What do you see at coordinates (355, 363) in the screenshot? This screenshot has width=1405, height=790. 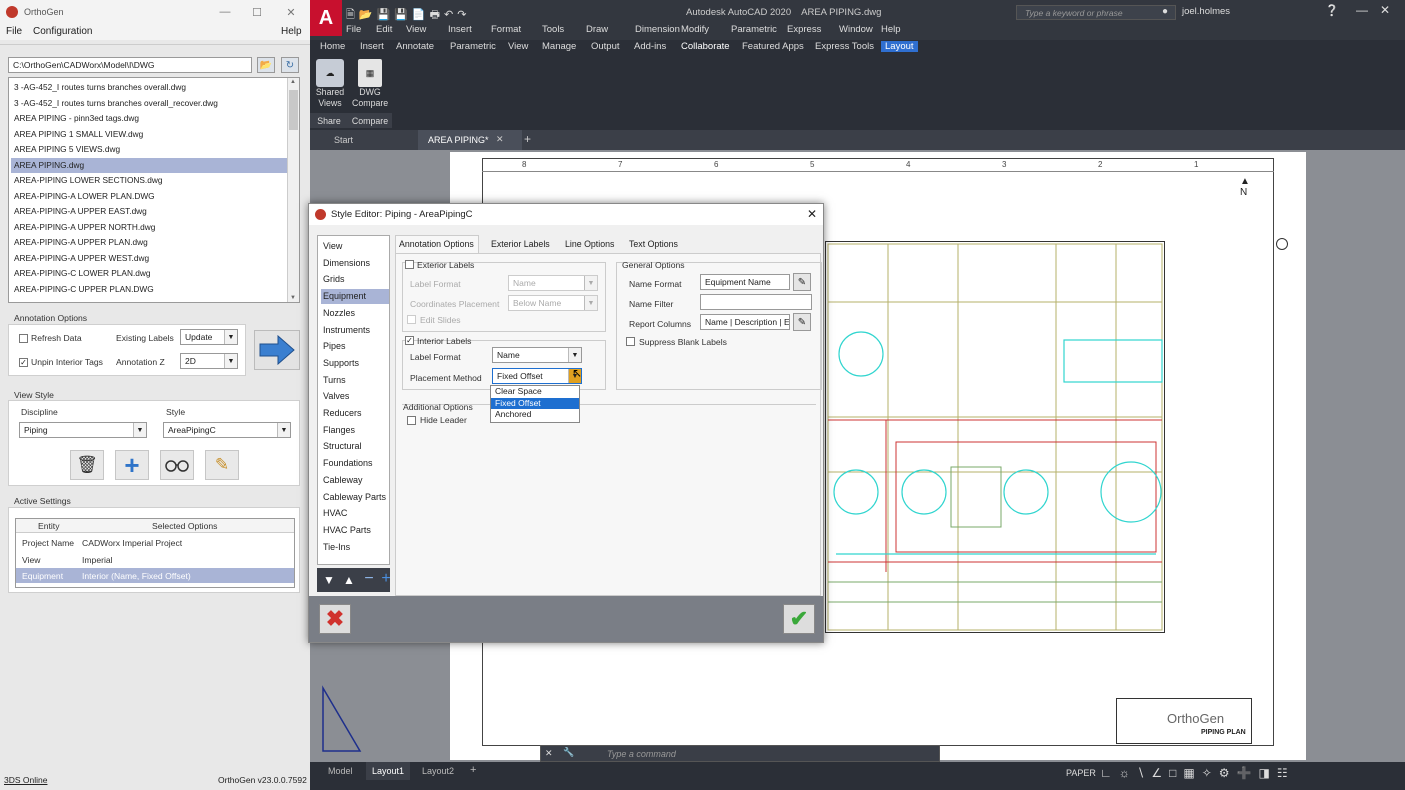 I see `category-item: Supports` at bounding box center [355, 363].